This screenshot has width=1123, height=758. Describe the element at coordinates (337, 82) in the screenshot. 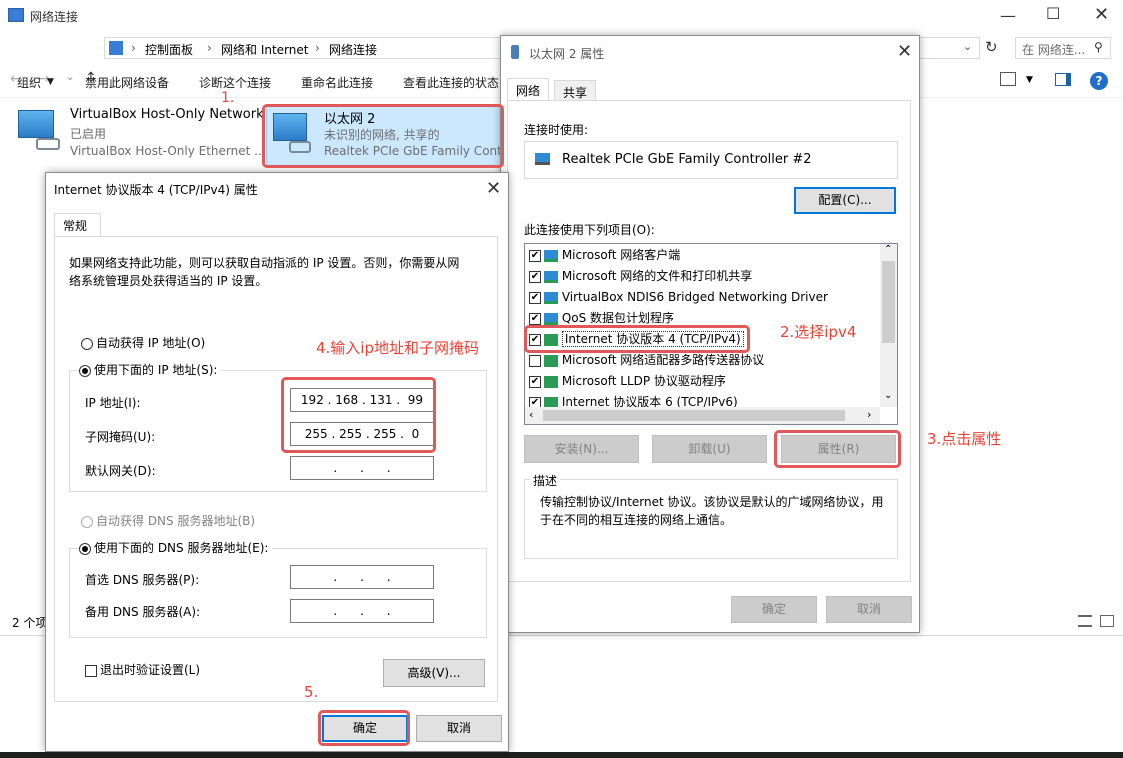

I see `rename-command: 重命名此连接` at that location.